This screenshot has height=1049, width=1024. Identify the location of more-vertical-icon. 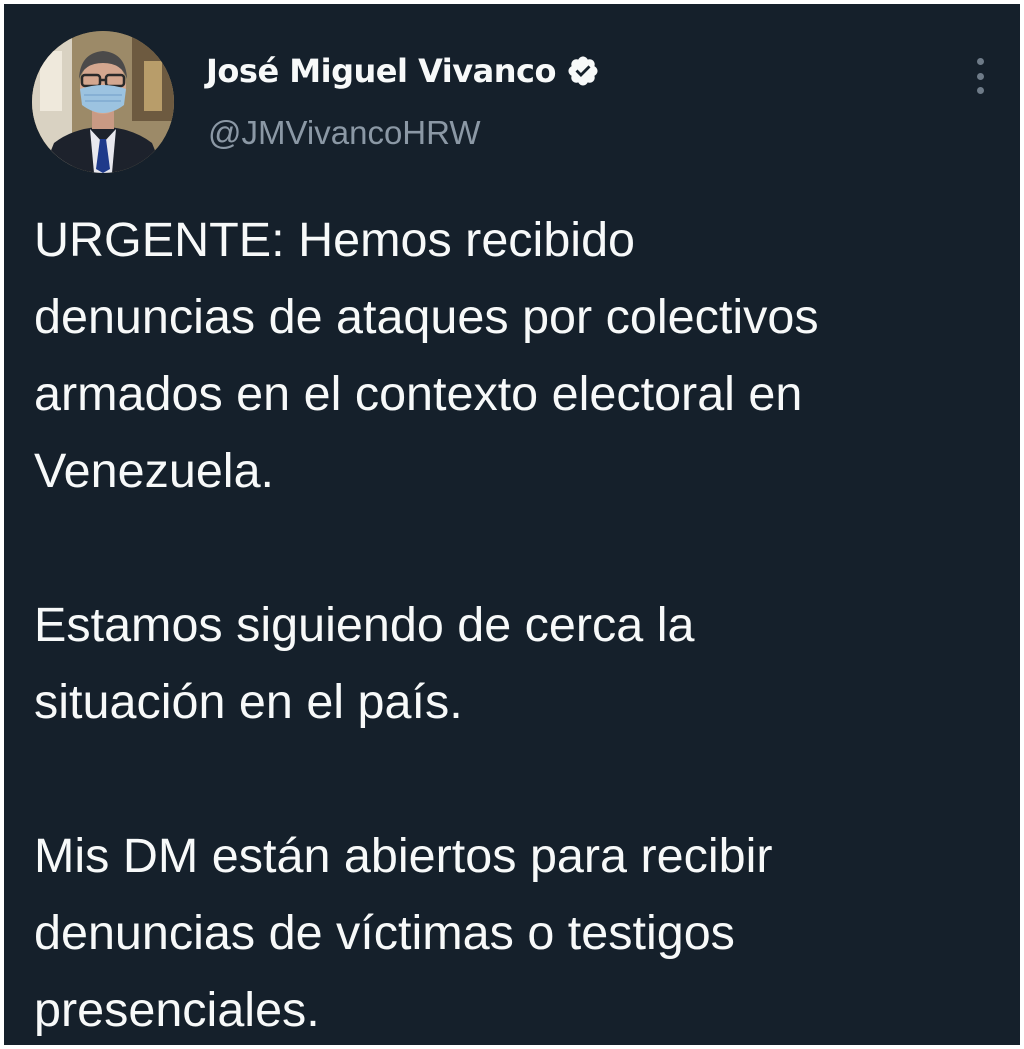
(980, 61).